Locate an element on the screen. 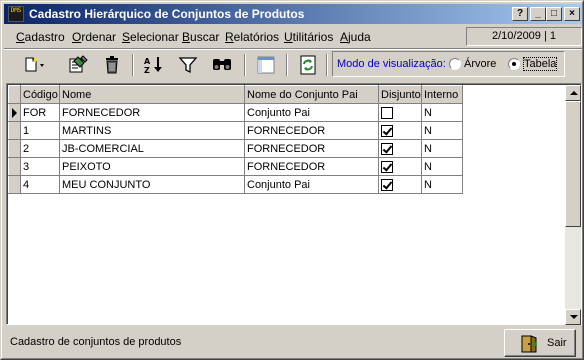 Image resolution: width=584 pixels, height=360 pixels. cell-codigo: 2 is located at coordinates (40, 148).